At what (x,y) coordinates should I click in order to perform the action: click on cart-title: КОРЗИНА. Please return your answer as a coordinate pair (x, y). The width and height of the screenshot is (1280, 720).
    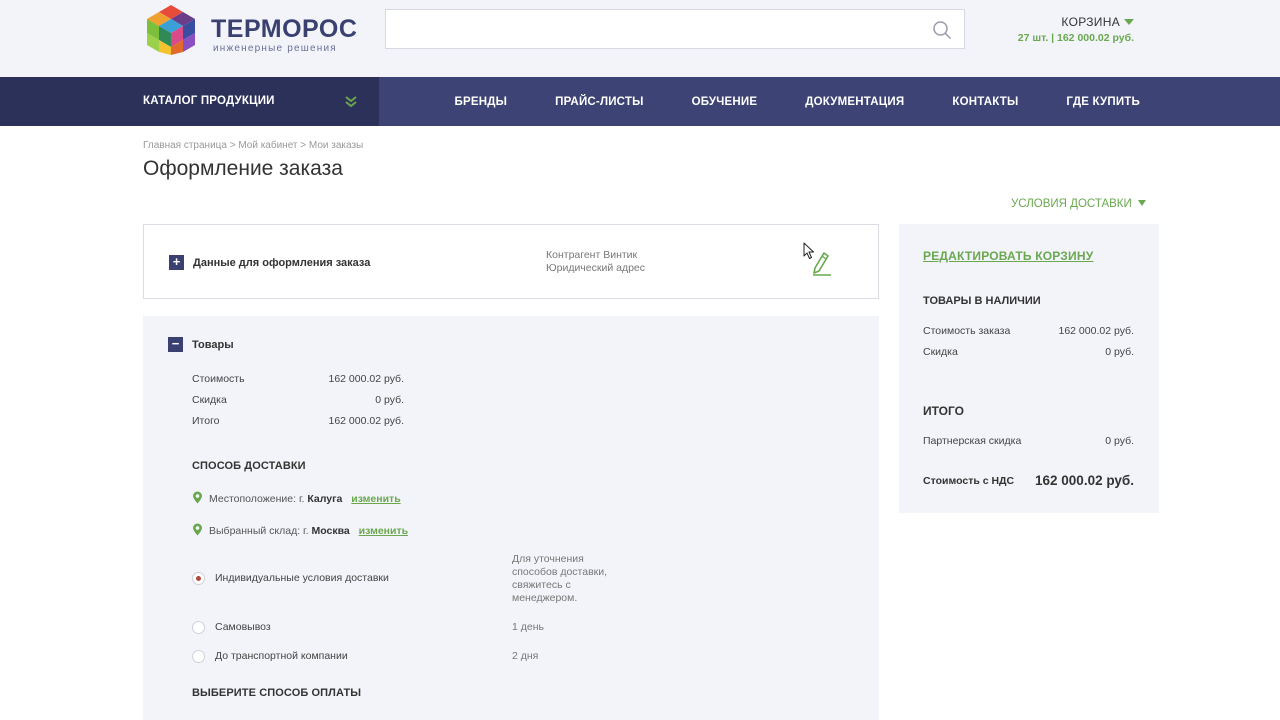
    Looking at the image, I should click on (1090, 22).